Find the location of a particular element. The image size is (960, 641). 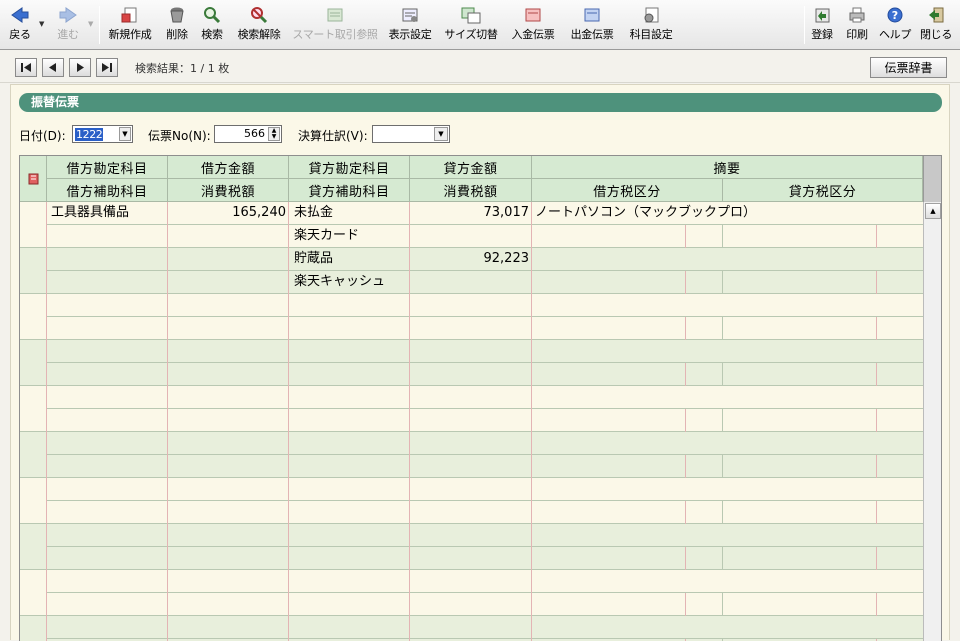

entry-1-credit-account: 貯蔵品 is located at coordinates (351, 259).